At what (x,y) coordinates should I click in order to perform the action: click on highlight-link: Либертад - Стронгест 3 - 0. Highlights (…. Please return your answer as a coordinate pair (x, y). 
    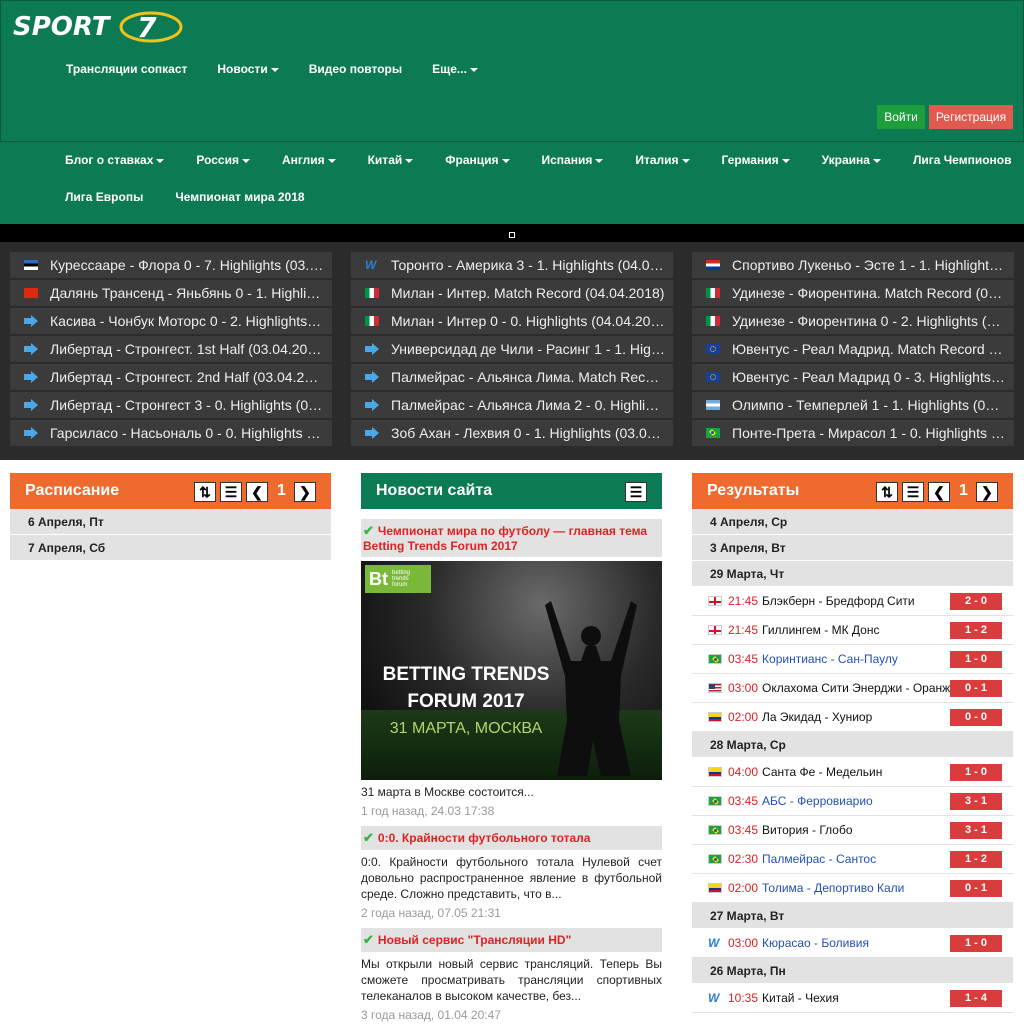
    Looking at the image, I should click on (171, 406).